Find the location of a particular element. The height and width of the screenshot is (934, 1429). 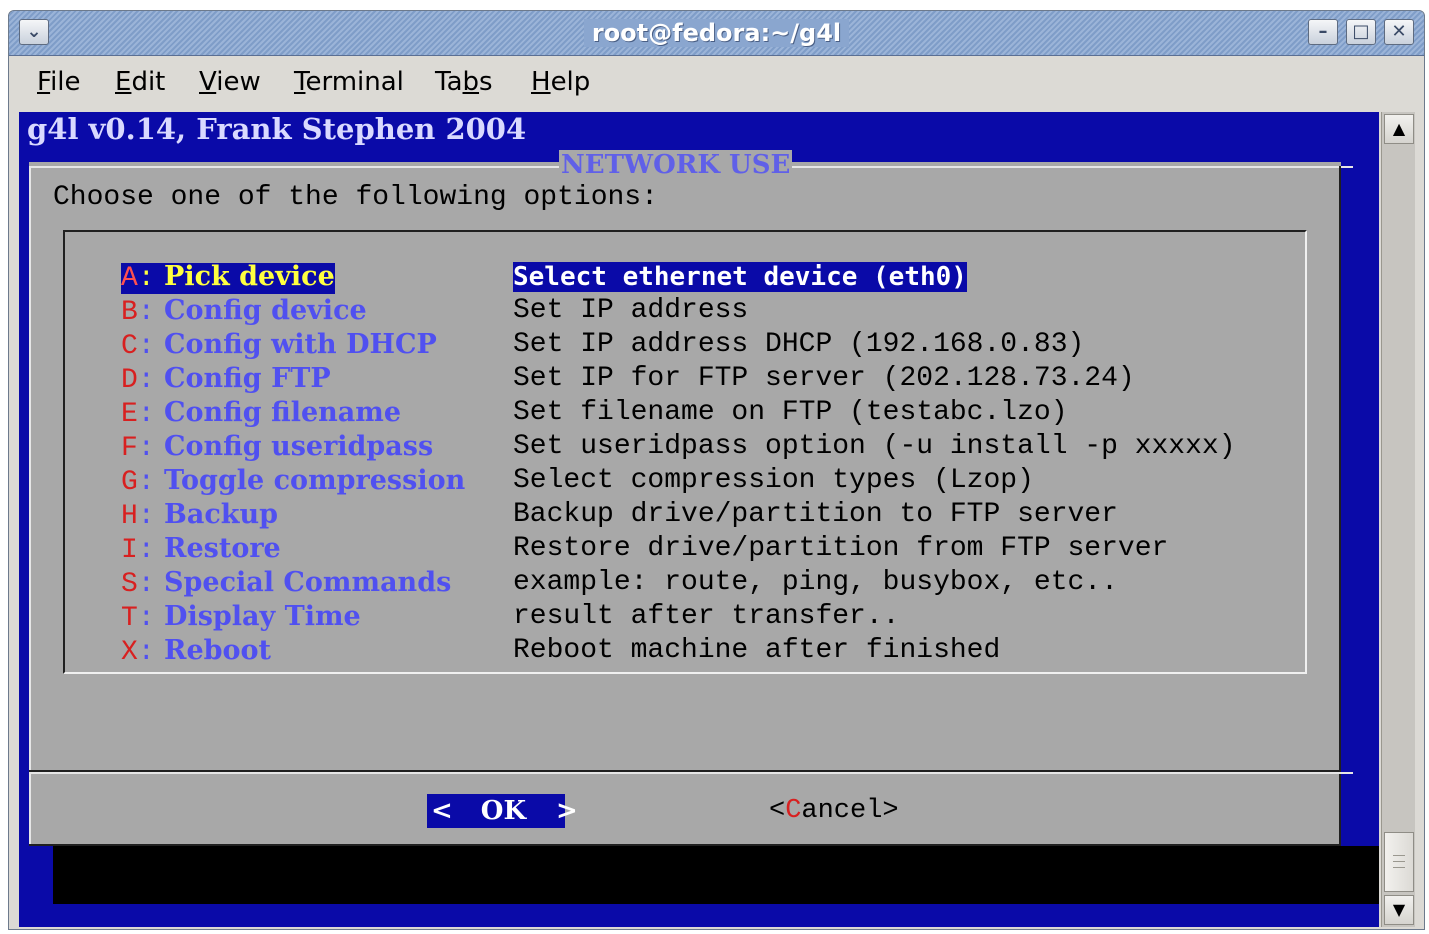

option-description-text: Select ethernet device (eth0) is located at coordinates (740, 277).